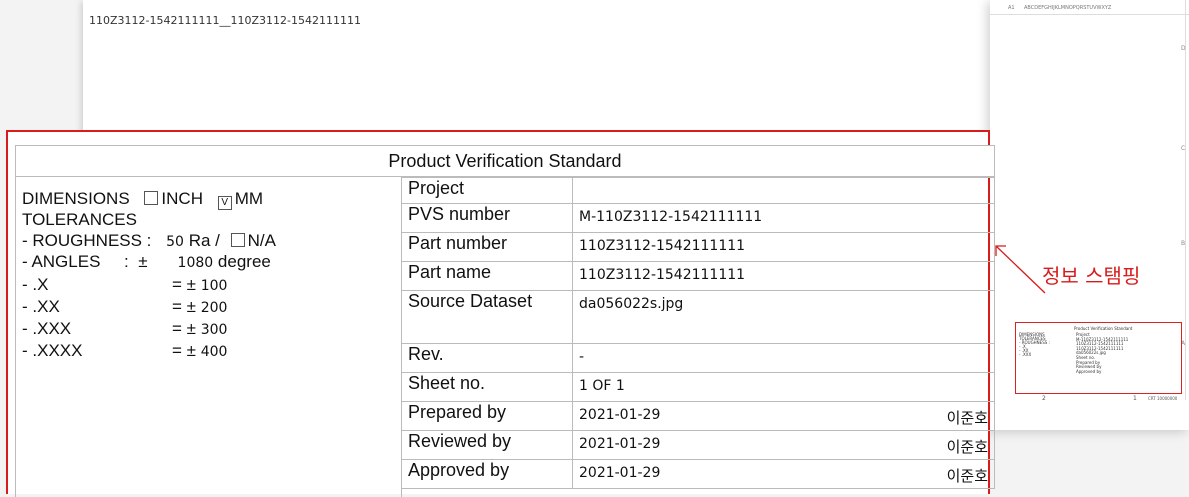 The width and height of the screenshot is (1189, 497). I want to click on table-row: Source Dataset da056022s.jpg, so click(698, 317).